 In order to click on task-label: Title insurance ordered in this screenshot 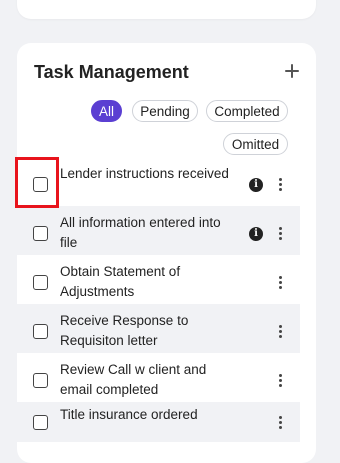, I will do `click(129, 414)`.